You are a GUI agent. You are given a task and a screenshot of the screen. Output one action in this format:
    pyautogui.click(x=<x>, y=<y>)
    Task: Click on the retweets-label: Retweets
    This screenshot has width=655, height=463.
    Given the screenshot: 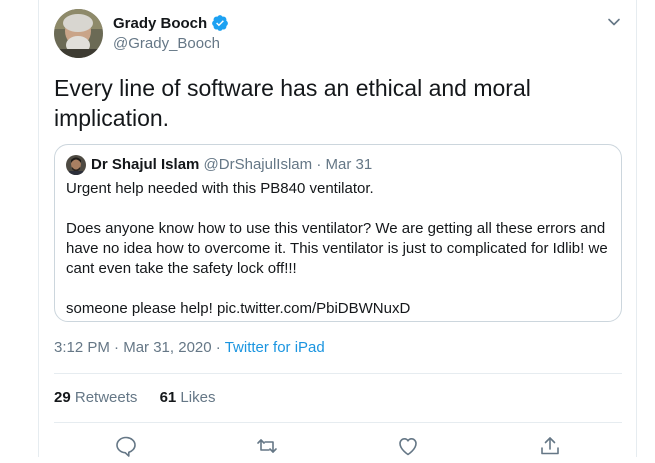 What is the action you would take?
    pyautogui.click(x=106, y=397)
    